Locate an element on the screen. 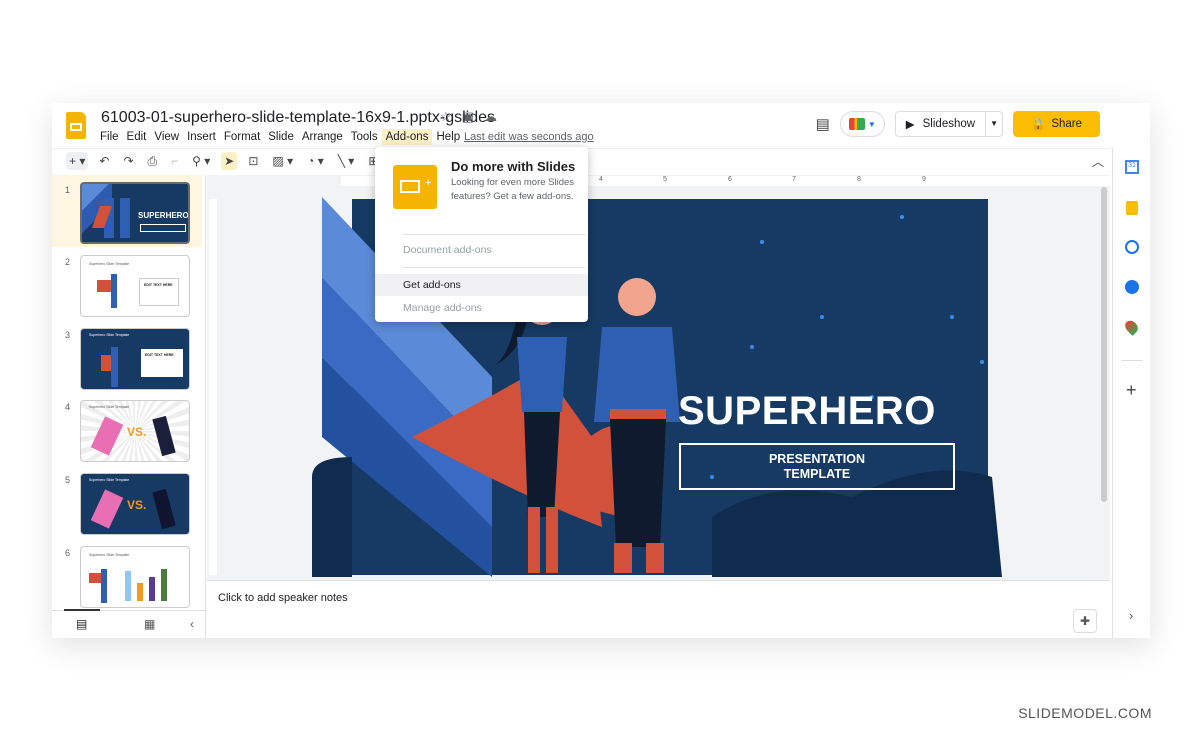 The width and height of the screenshot is (1200, 743). shape-icon: ◔ ▾ is located at coordinates (315, 161).